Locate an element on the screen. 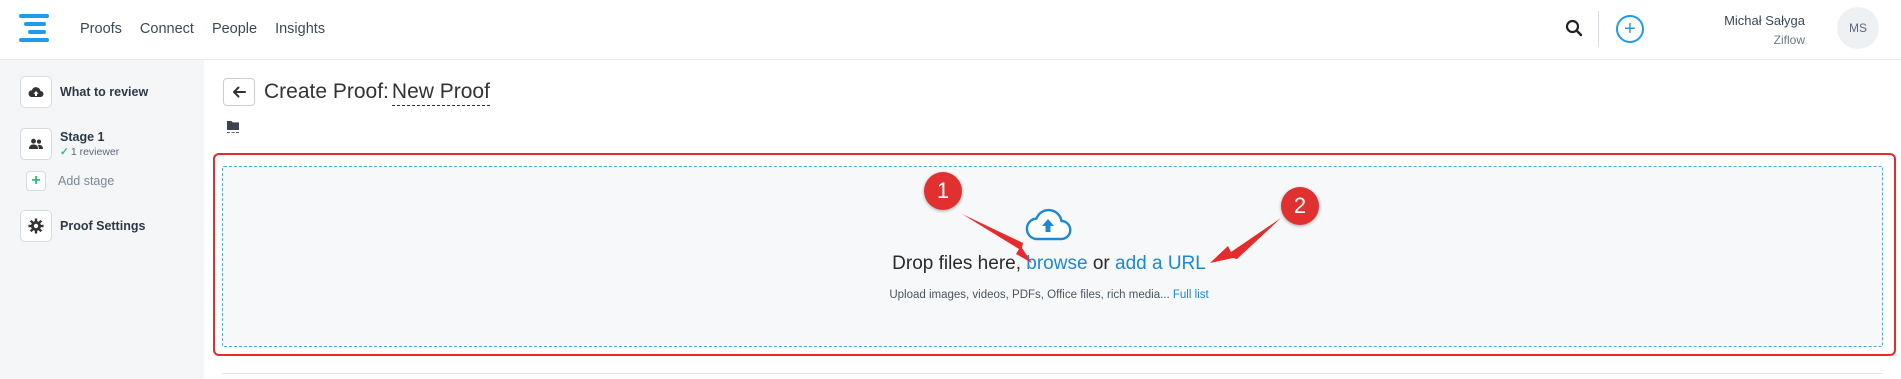  annotation-marker-1: 1 is located at coordinates (943, 191).